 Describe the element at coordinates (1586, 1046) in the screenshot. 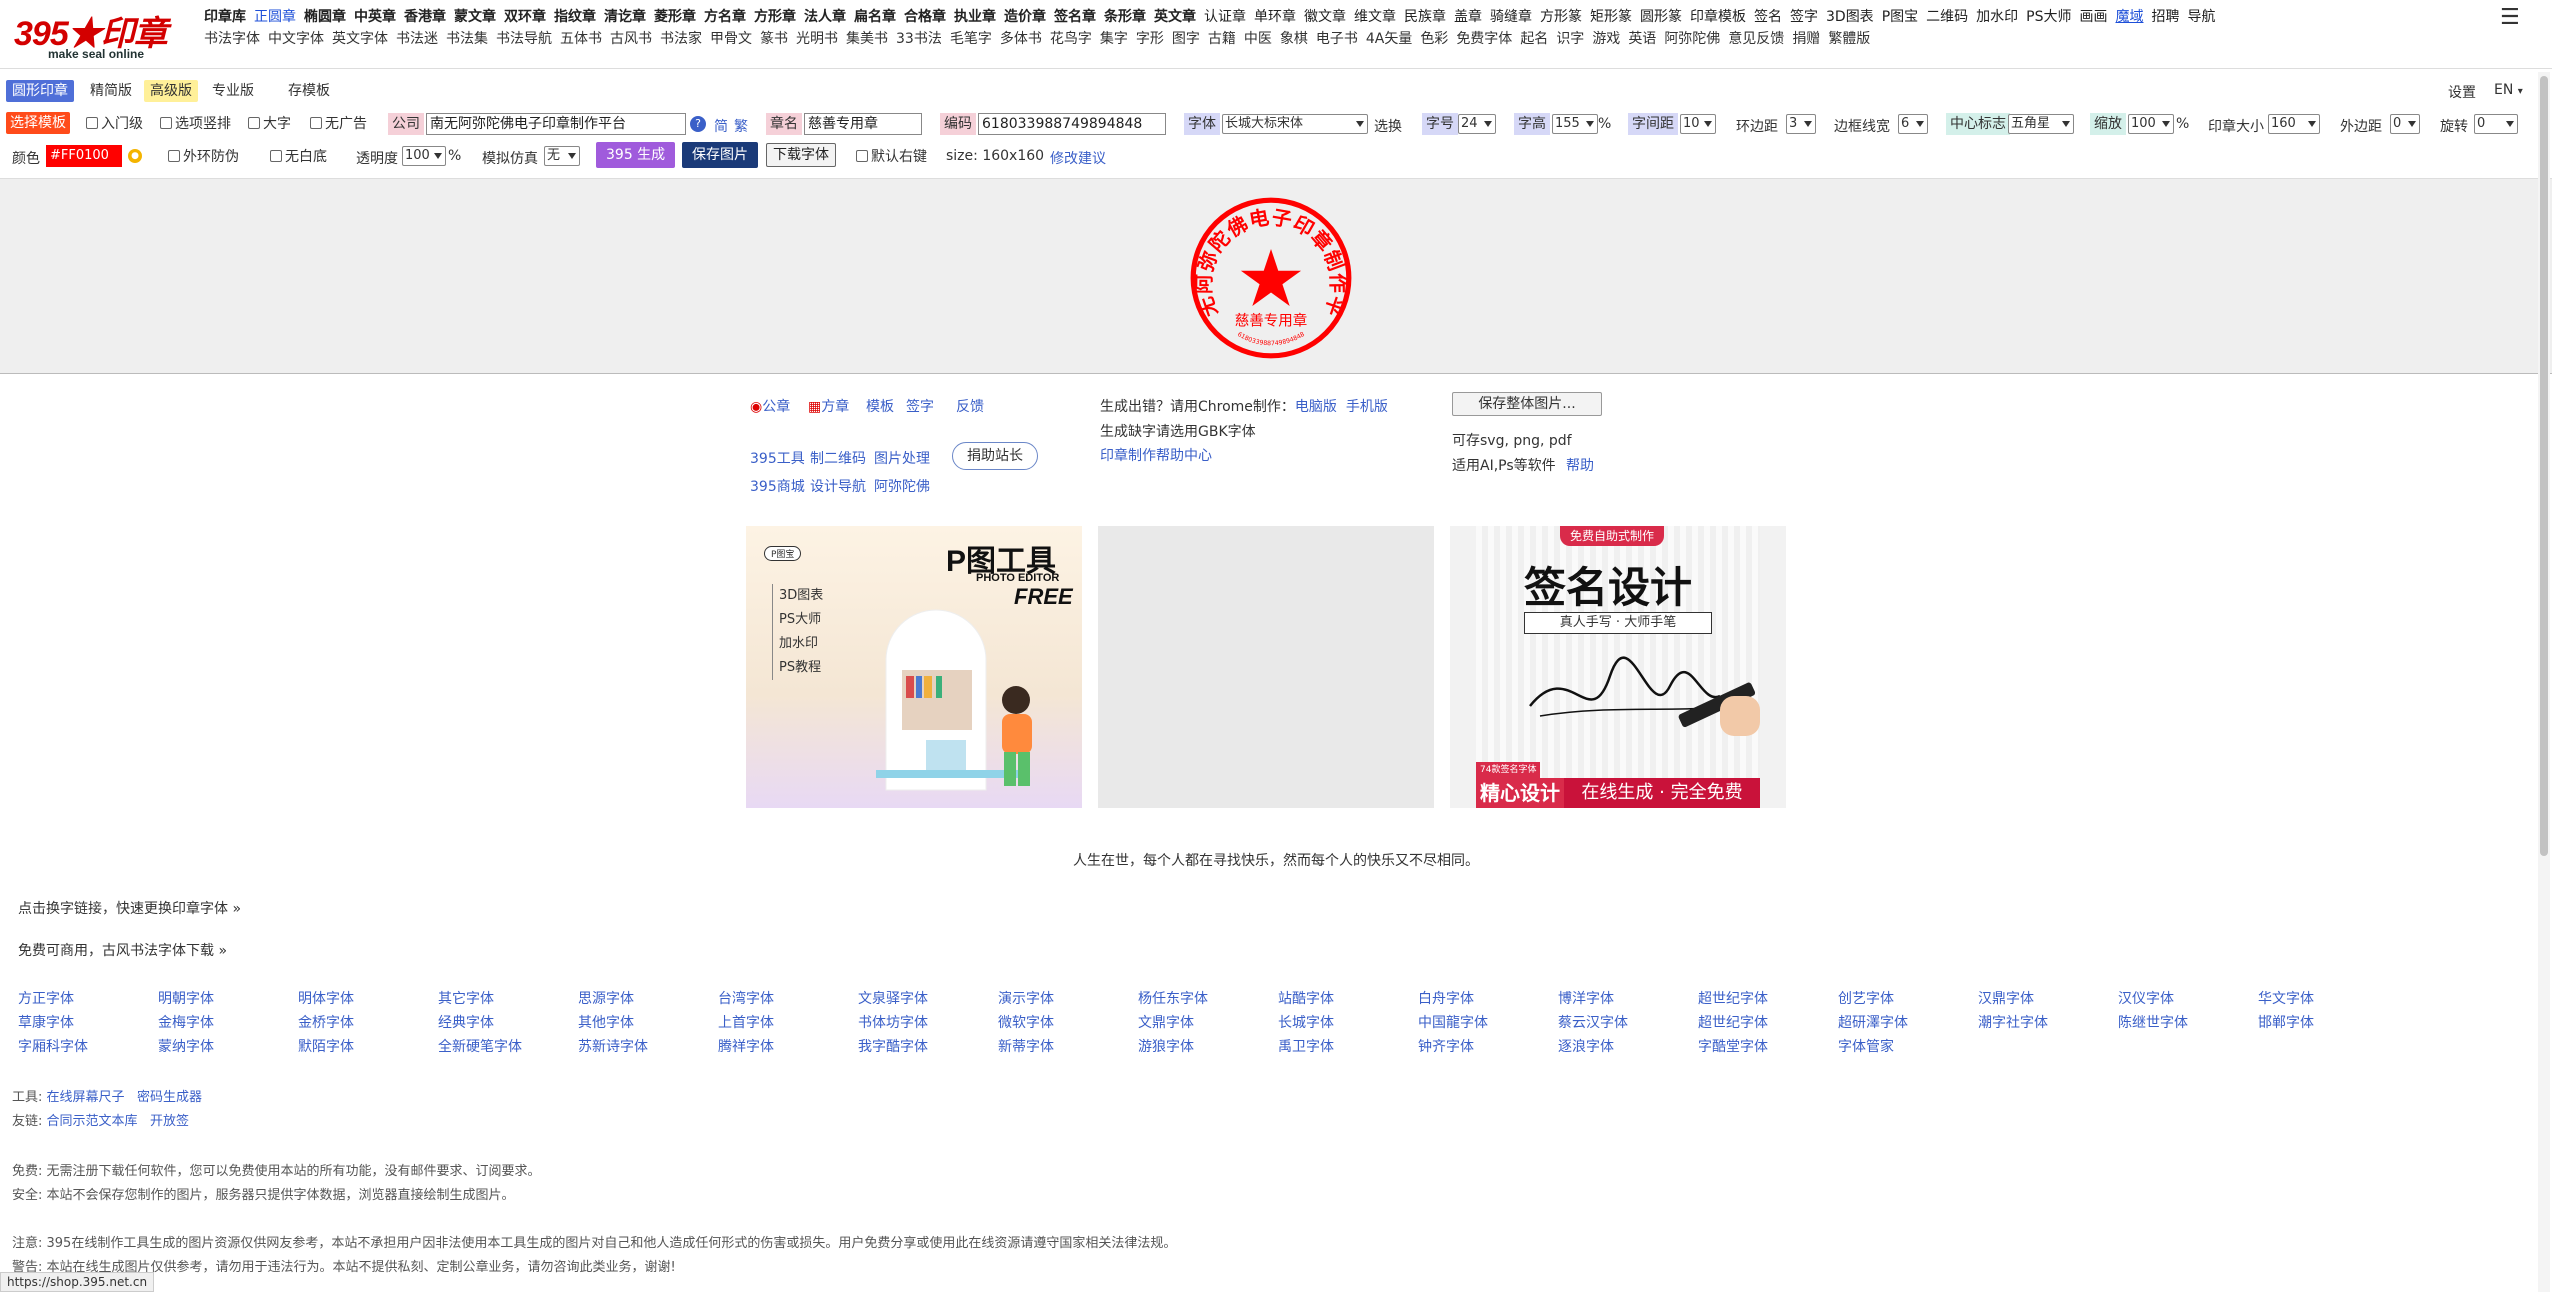

I see `font-category-link: 逐浪字体` at that location.